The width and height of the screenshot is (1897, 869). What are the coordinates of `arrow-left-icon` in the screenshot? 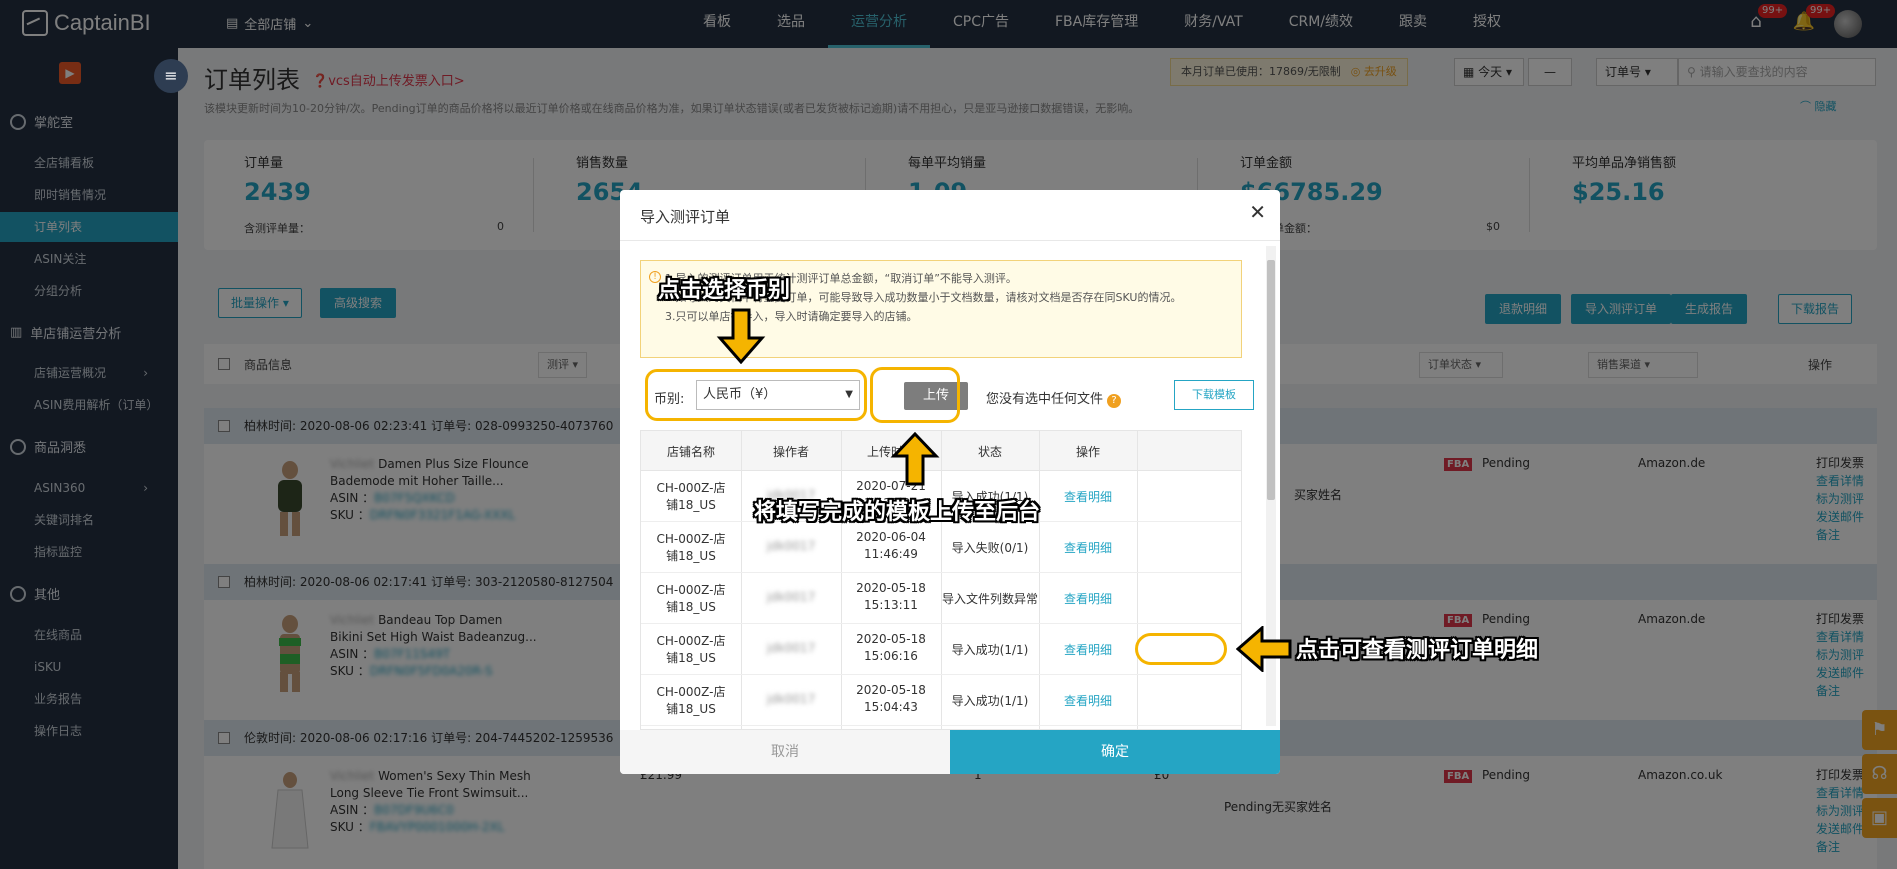 It's located at (1264, 649).